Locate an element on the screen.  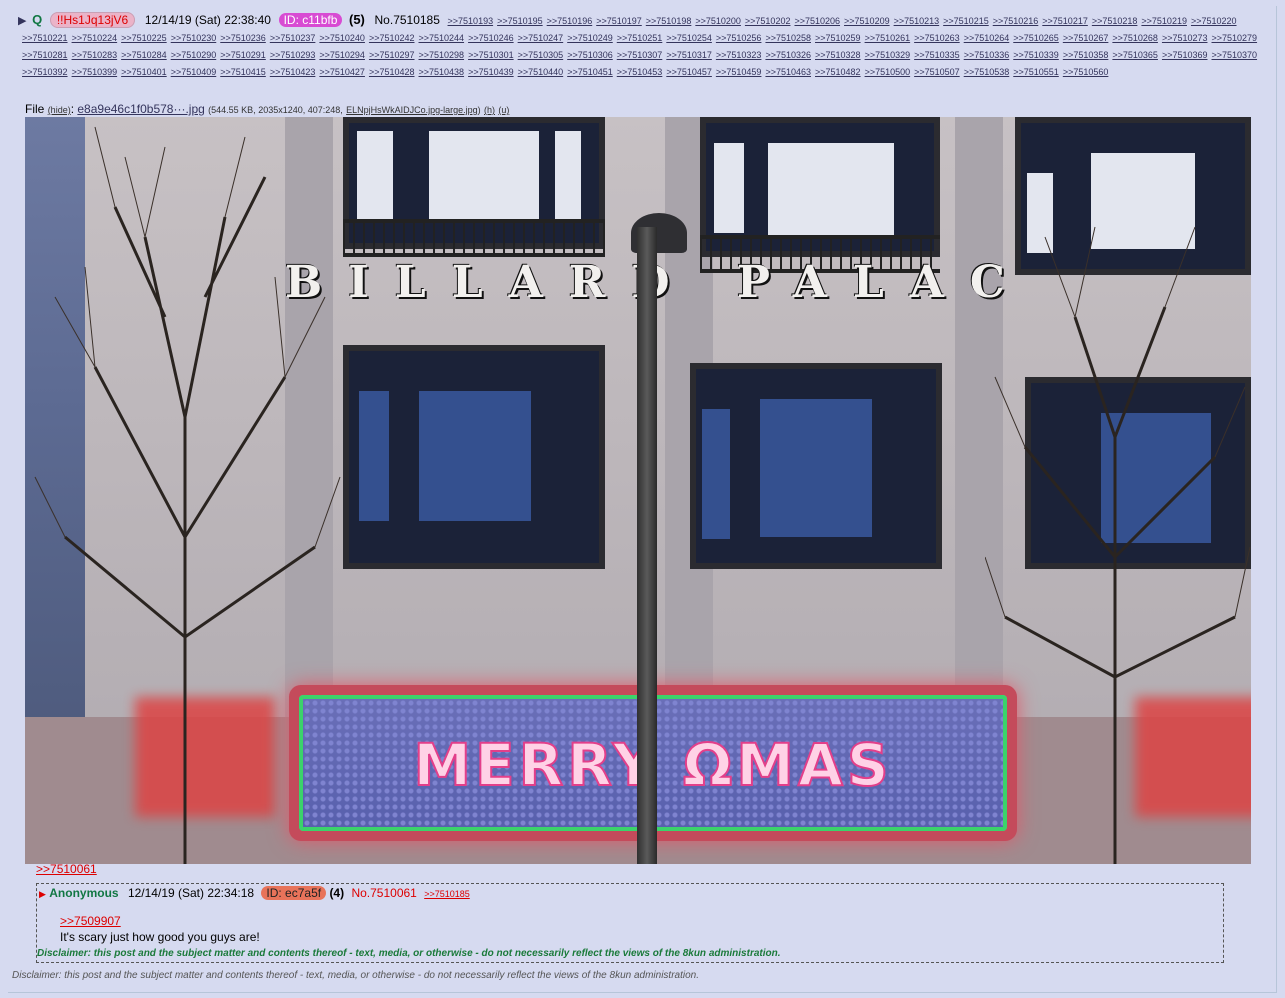
mention-link: >>7510423 is located at coordinates (293, 72).